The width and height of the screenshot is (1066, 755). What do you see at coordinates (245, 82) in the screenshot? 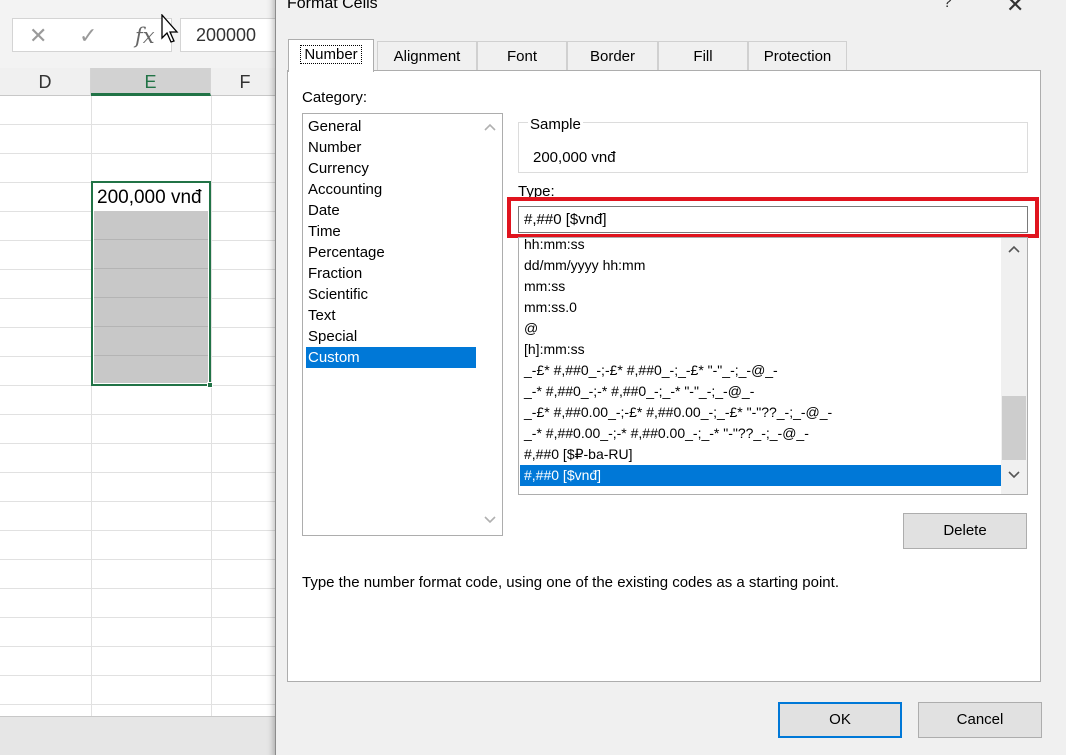
I see `column-header-f: F` at bounding box center [245, 82].